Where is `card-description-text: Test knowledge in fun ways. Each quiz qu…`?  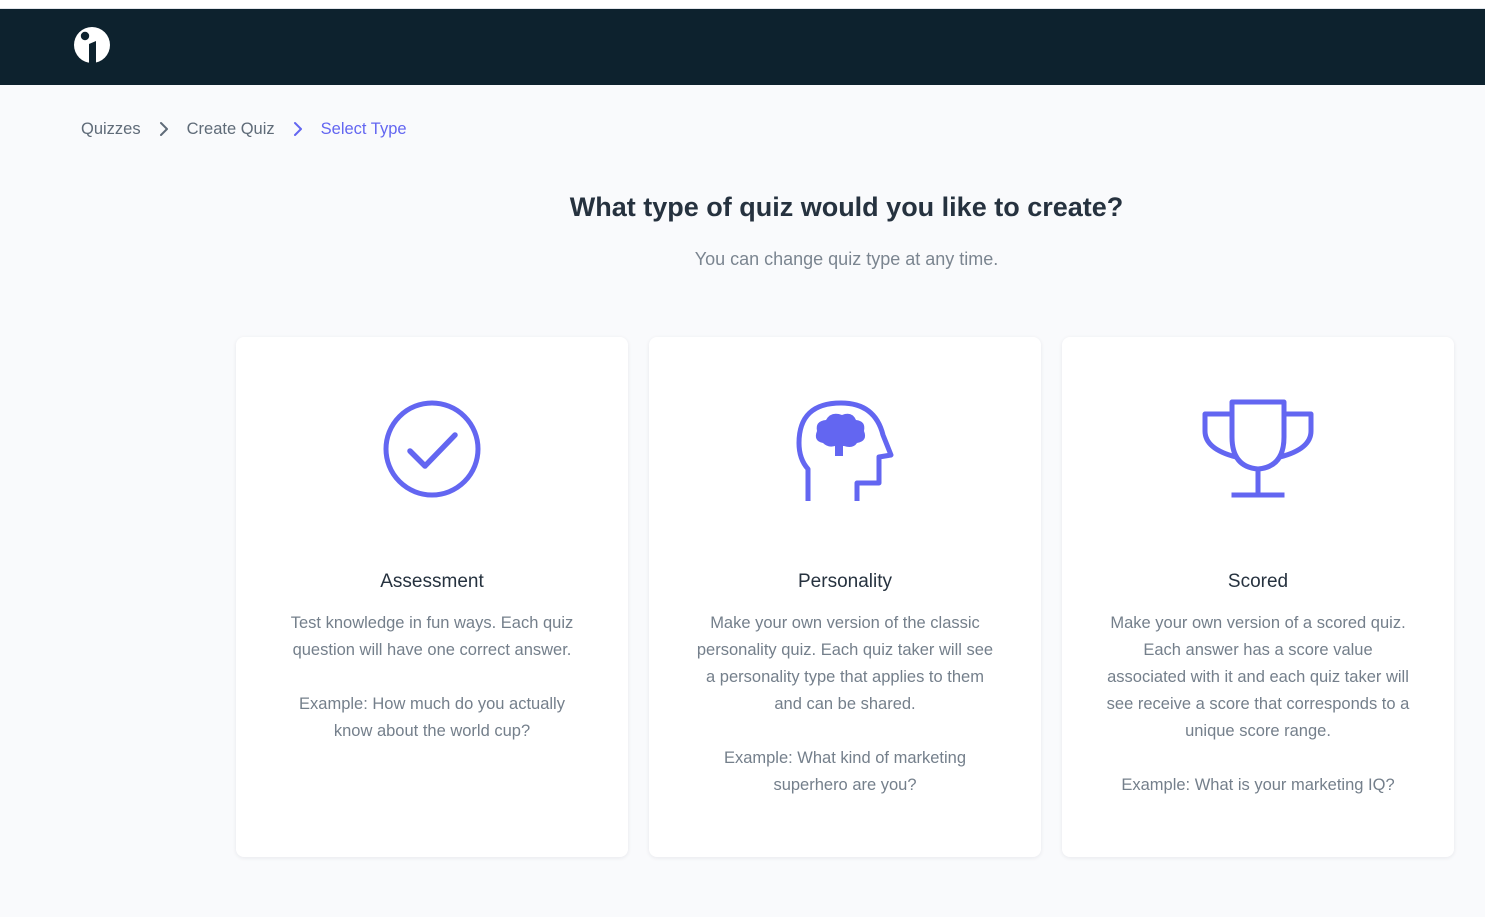
card-description-text: Test knowledge in fun ways. Each quiz qu… is located at coordinates (432, 636).